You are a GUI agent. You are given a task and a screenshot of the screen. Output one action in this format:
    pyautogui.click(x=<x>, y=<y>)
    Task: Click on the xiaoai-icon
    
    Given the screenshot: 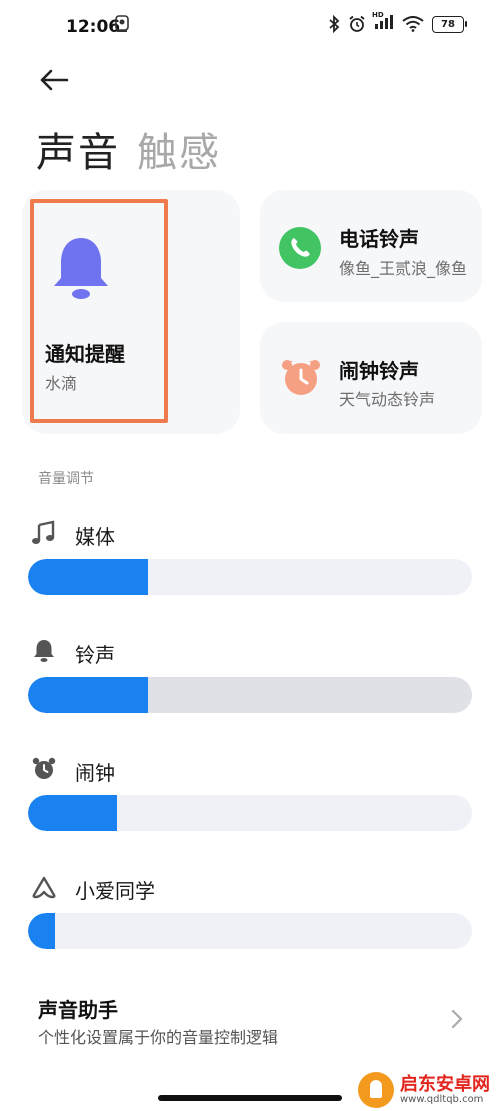 What is the action you would take?
    pyautogui.click(x=44, y=887)
    